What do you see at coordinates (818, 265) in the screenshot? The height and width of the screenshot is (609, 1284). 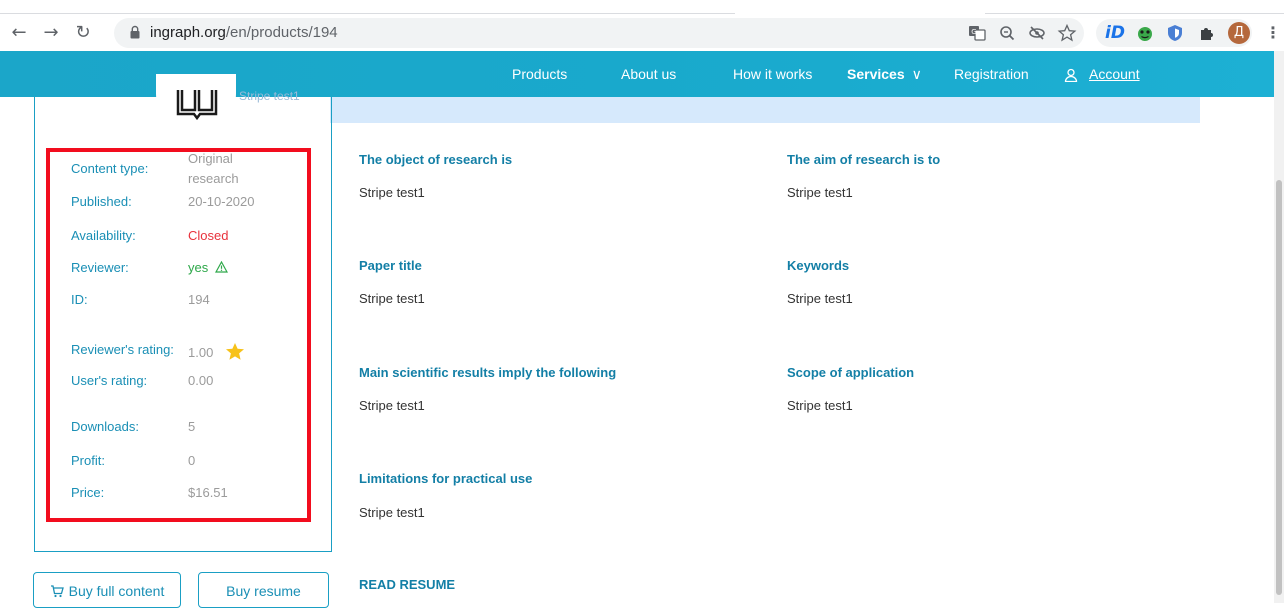 I see `keywords-heading: Keywords` at bounding box center [818, 265].